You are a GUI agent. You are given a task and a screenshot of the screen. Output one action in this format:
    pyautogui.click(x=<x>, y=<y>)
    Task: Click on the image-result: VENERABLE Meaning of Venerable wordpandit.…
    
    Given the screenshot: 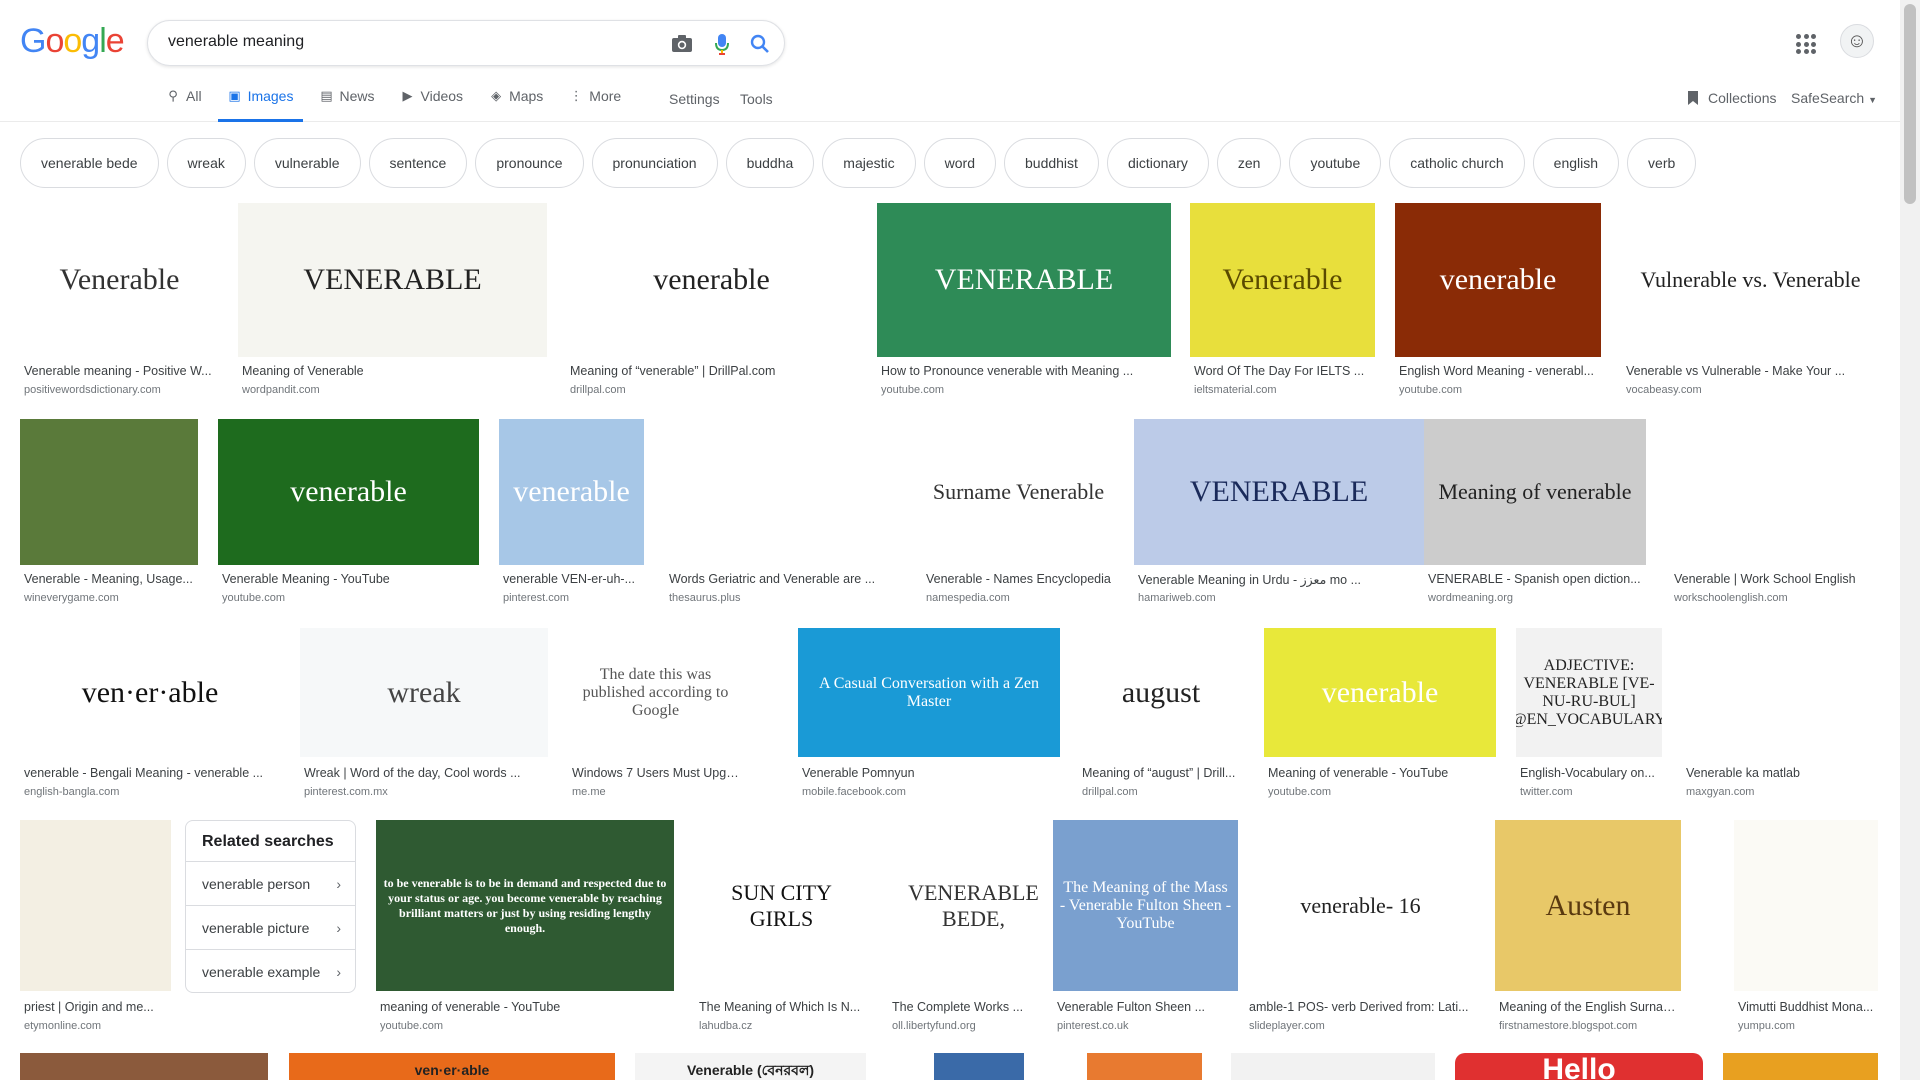 What is the action you would take?
    pyautogui.click(x=392, y=301)
    